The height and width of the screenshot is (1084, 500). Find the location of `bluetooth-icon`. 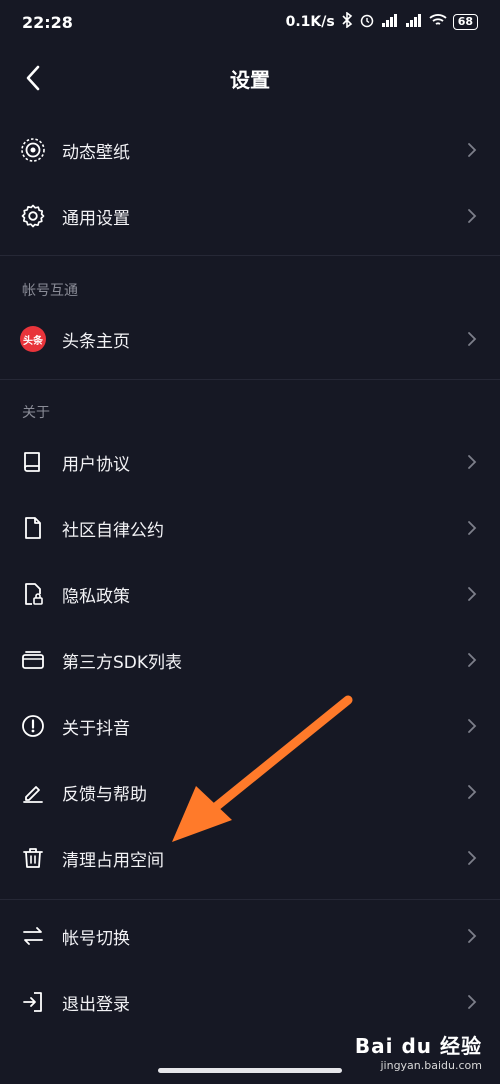

bluetooth-icon is located at coordinates (347, 21).